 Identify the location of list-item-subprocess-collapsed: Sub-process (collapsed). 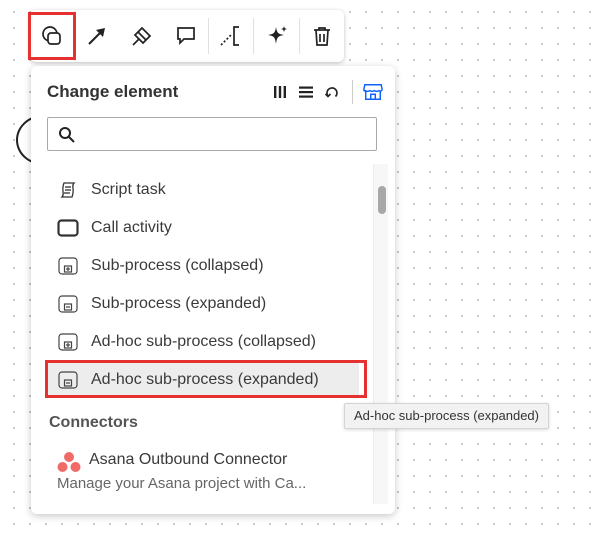
(203, 266).